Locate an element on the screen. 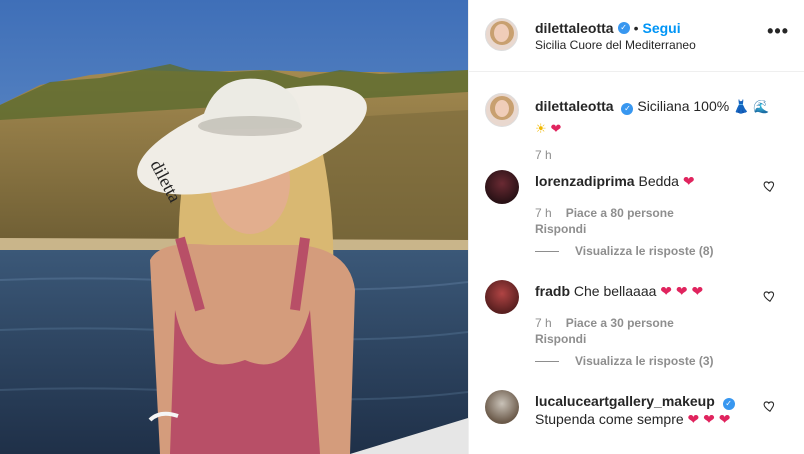 The width and height of the screenshot is (804, 454). comment-body: lorenzadiprima Bedda ❤ is located at coordinates (615, 181).